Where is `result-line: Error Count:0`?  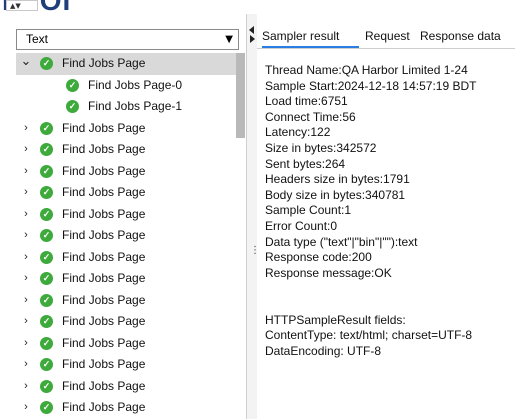
result-line: Error Count:0 is located at coordinates (301, 225).